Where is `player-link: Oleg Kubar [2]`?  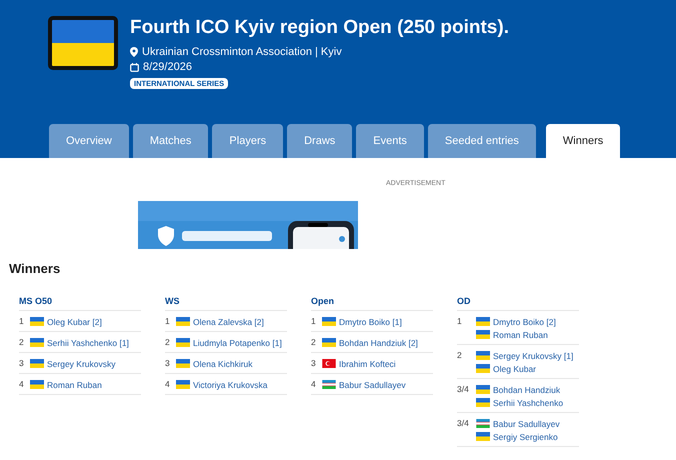
player-link: Oleg Kubar [2] is located at coordinates (74, 321).